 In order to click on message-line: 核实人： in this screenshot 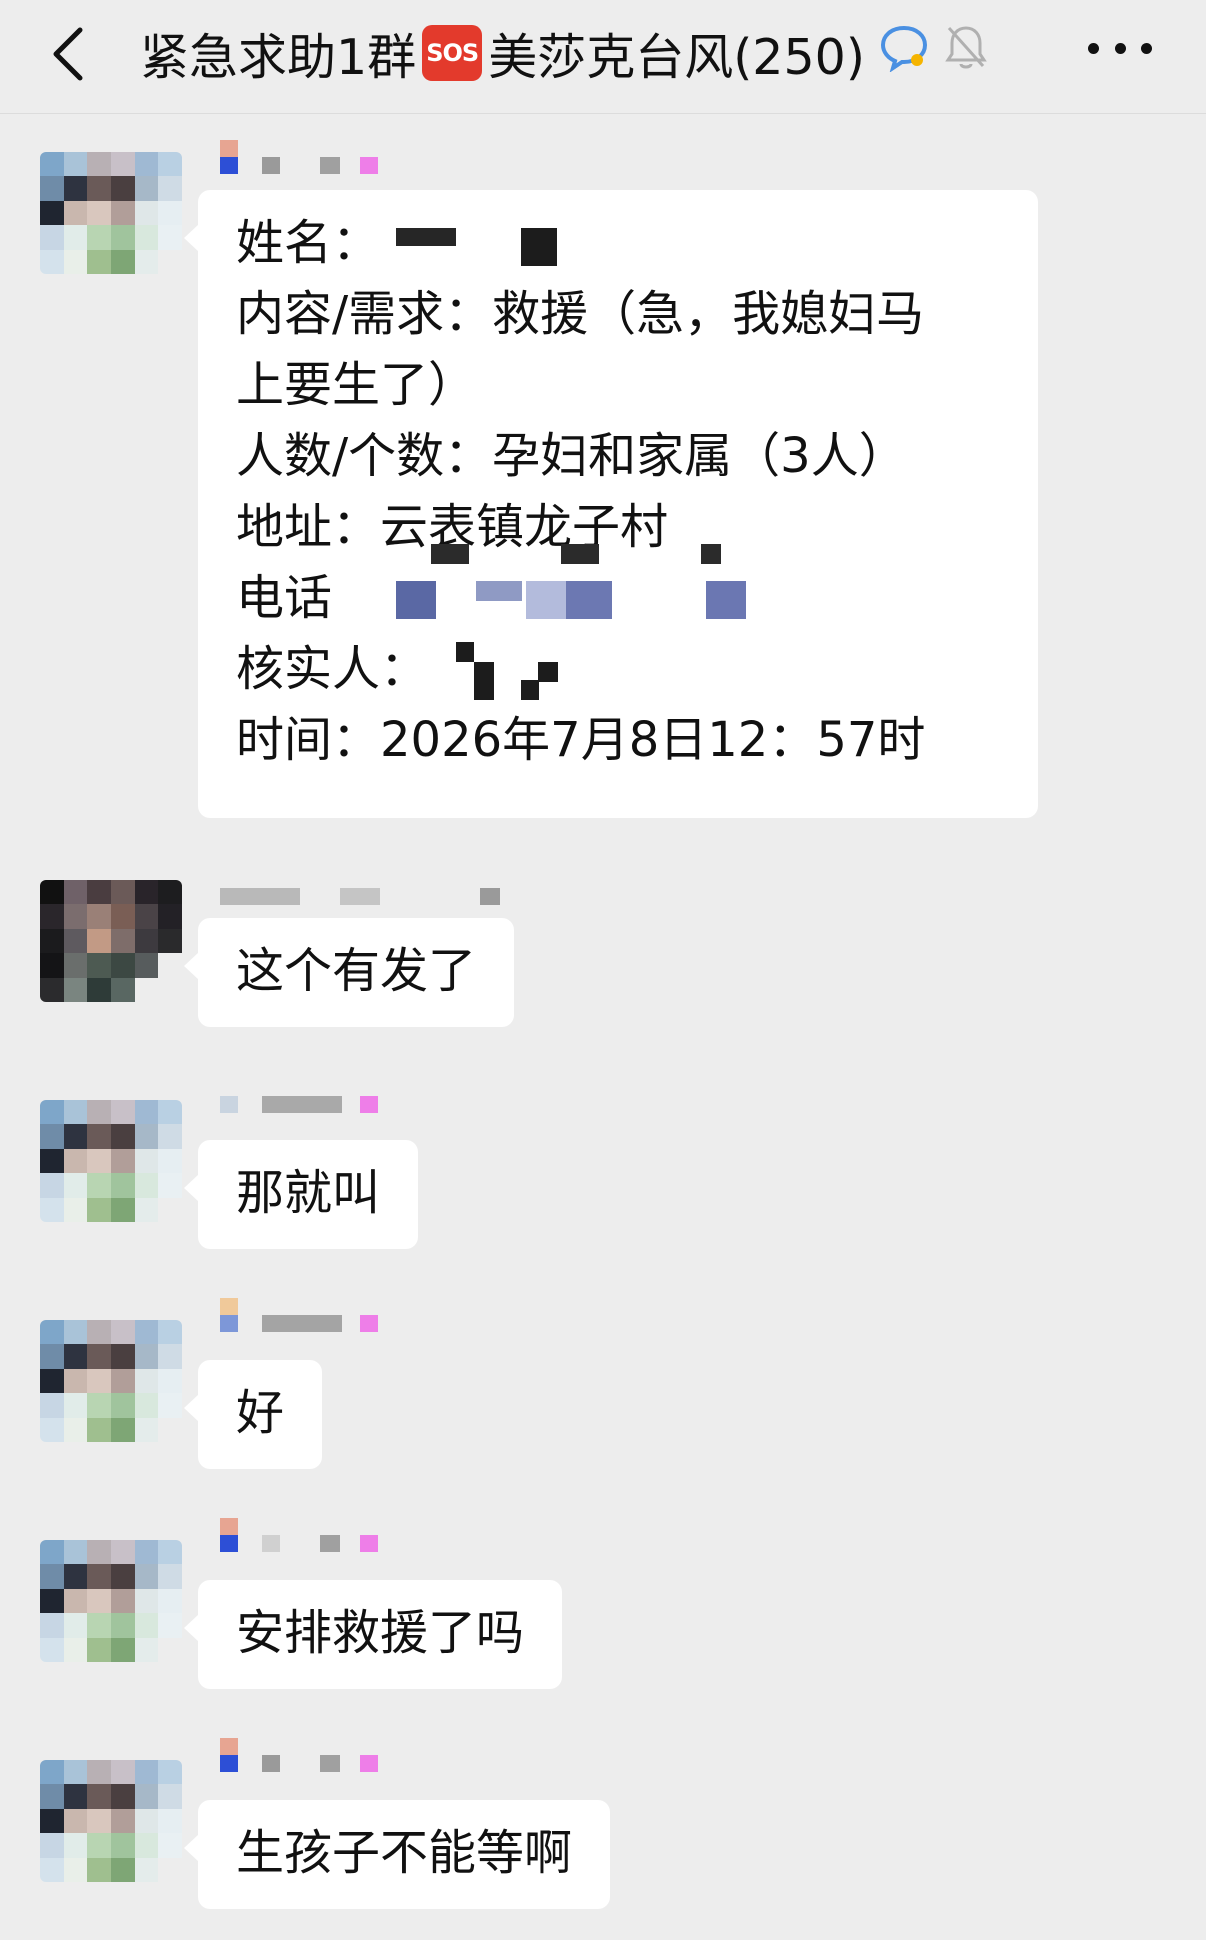, I will do `click(618, 669)`.